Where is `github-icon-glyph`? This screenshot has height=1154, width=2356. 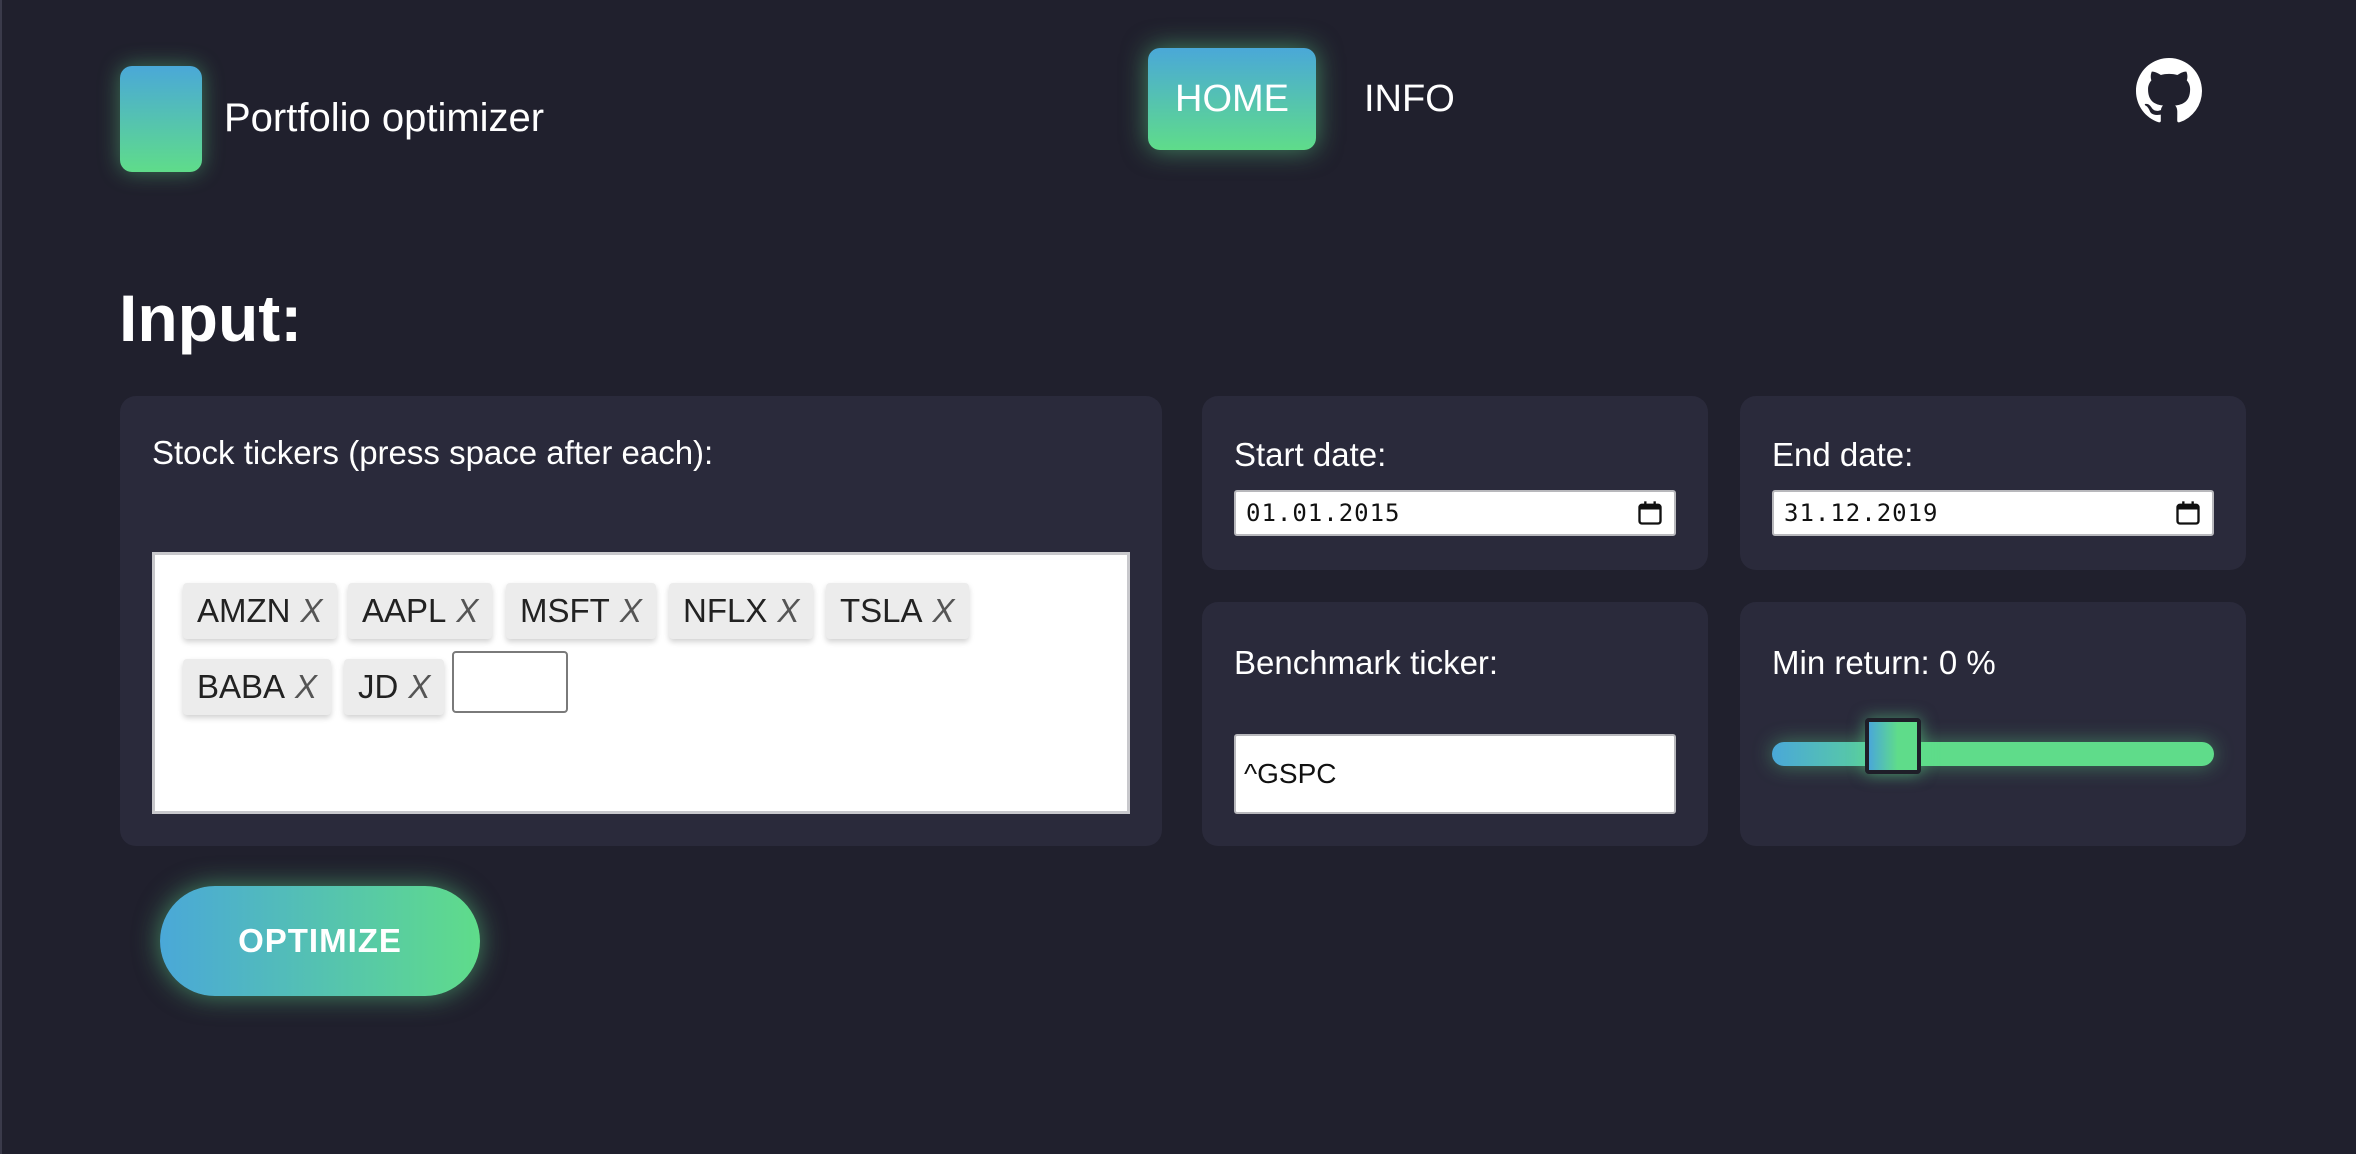 github-icon-glyph is located at coordinates (2169, 90).